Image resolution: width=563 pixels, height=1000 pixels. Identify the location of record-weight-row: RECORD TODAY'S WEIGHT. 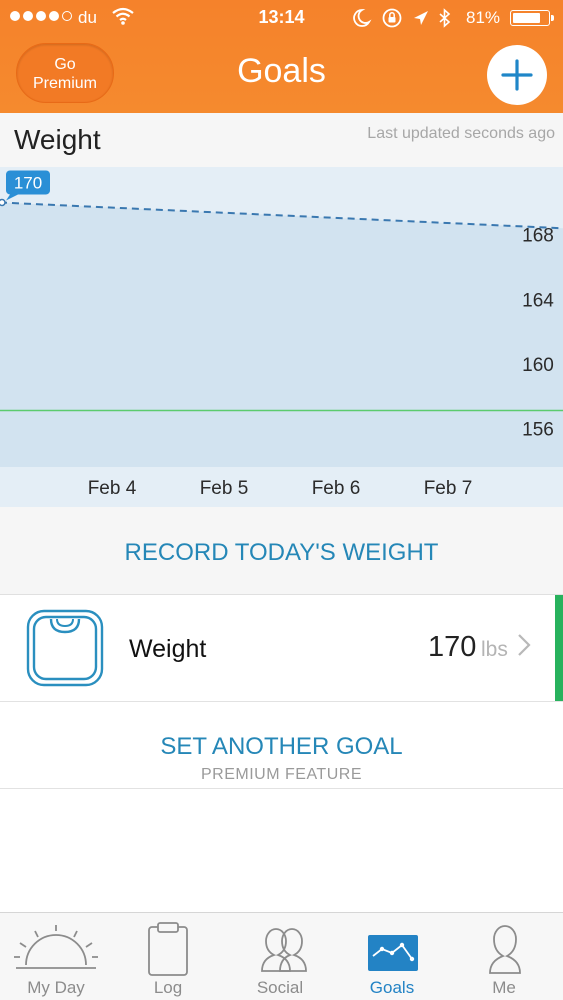
(281, 551).